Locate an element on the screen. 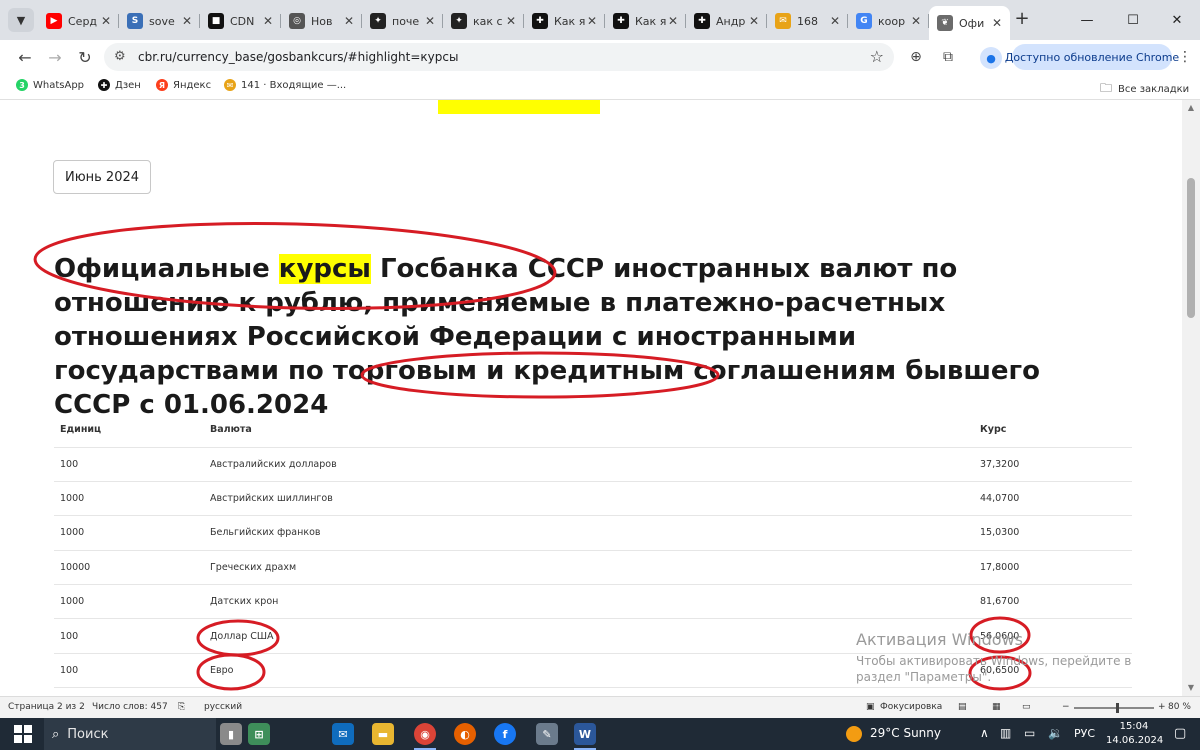  zoom-out-icon: − is located at coordinates (1066, 707).